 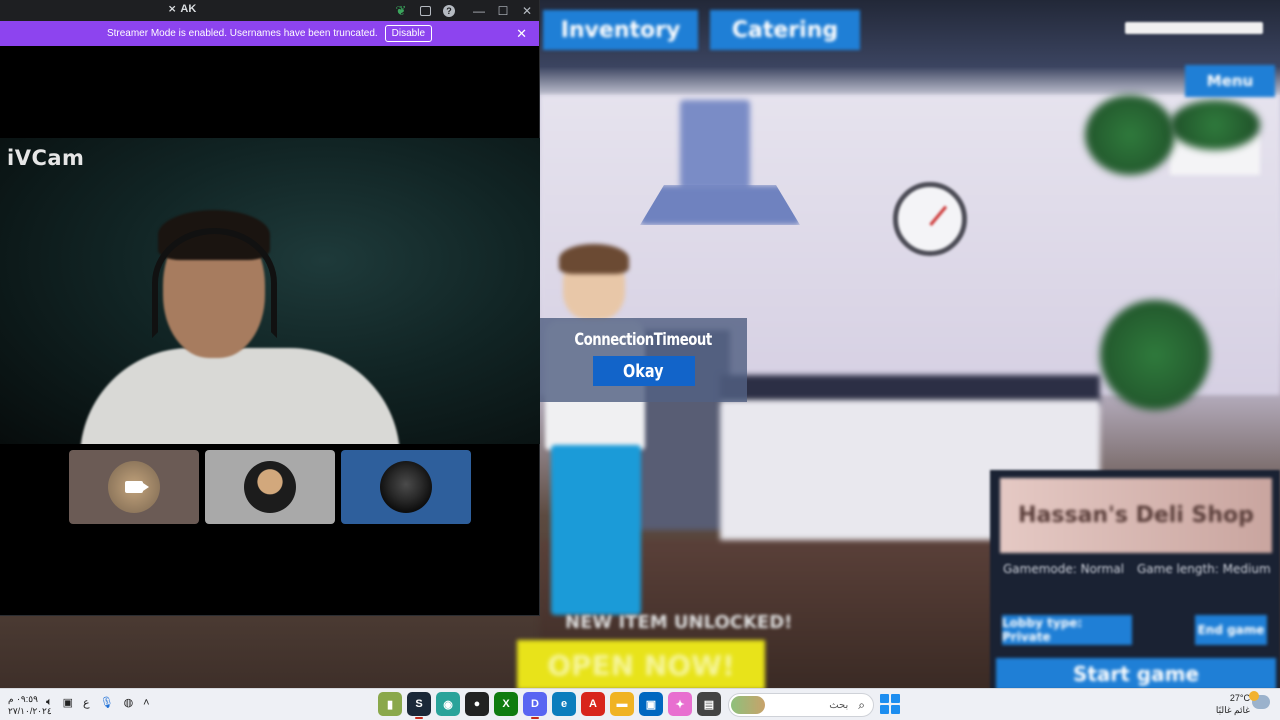 I want to click on store-app-icon: ▣, so click(x=651, y=704).